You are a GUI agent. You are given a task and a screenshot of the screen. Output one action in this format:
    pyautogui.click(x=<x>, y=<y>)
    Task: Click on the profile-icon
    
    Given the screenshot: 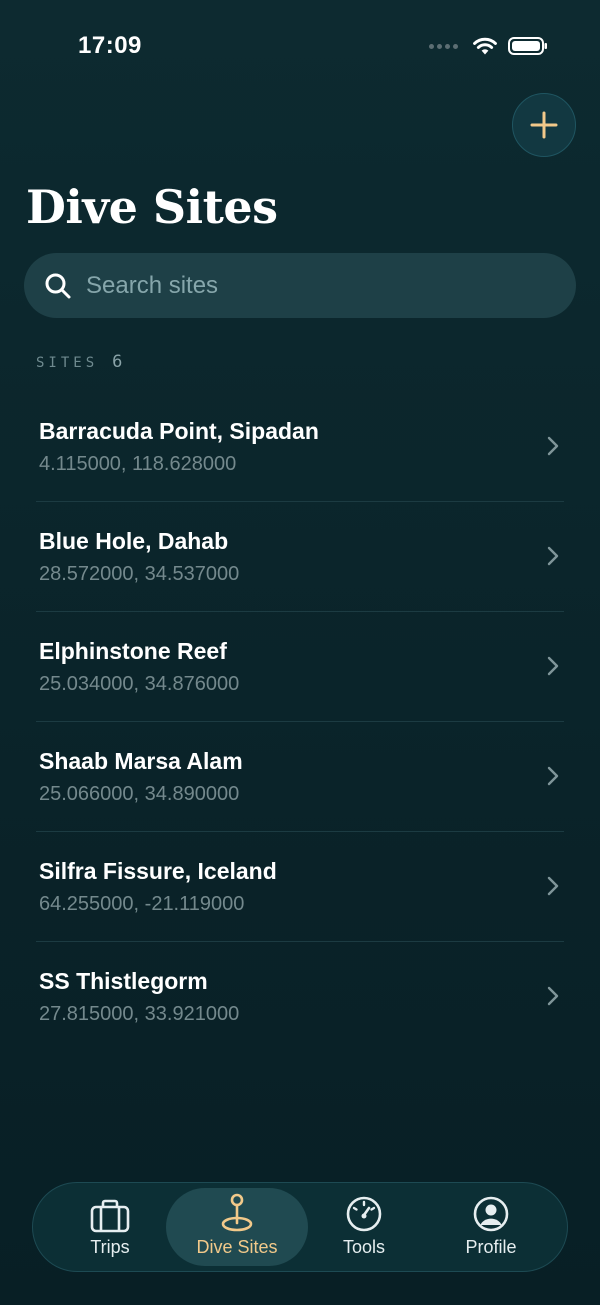 What is the action you would take?
    pyautogui.click(x=491, y=1213)
    